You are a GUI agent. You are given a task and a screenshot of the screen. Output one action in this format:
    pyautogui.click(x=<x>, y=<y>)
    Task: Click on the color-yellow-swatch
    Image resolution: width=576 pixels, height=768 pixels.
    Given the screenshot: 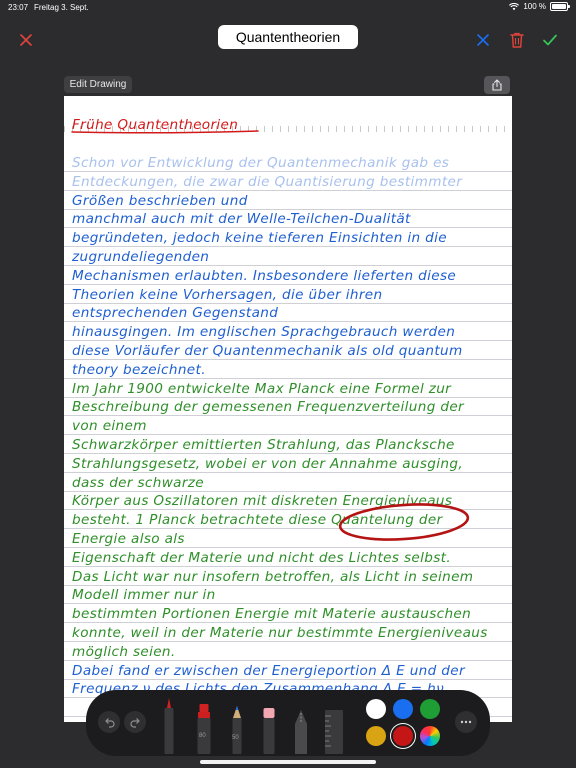 What is the action you would take?
    pyautogui.click(x=376, y=736)
    